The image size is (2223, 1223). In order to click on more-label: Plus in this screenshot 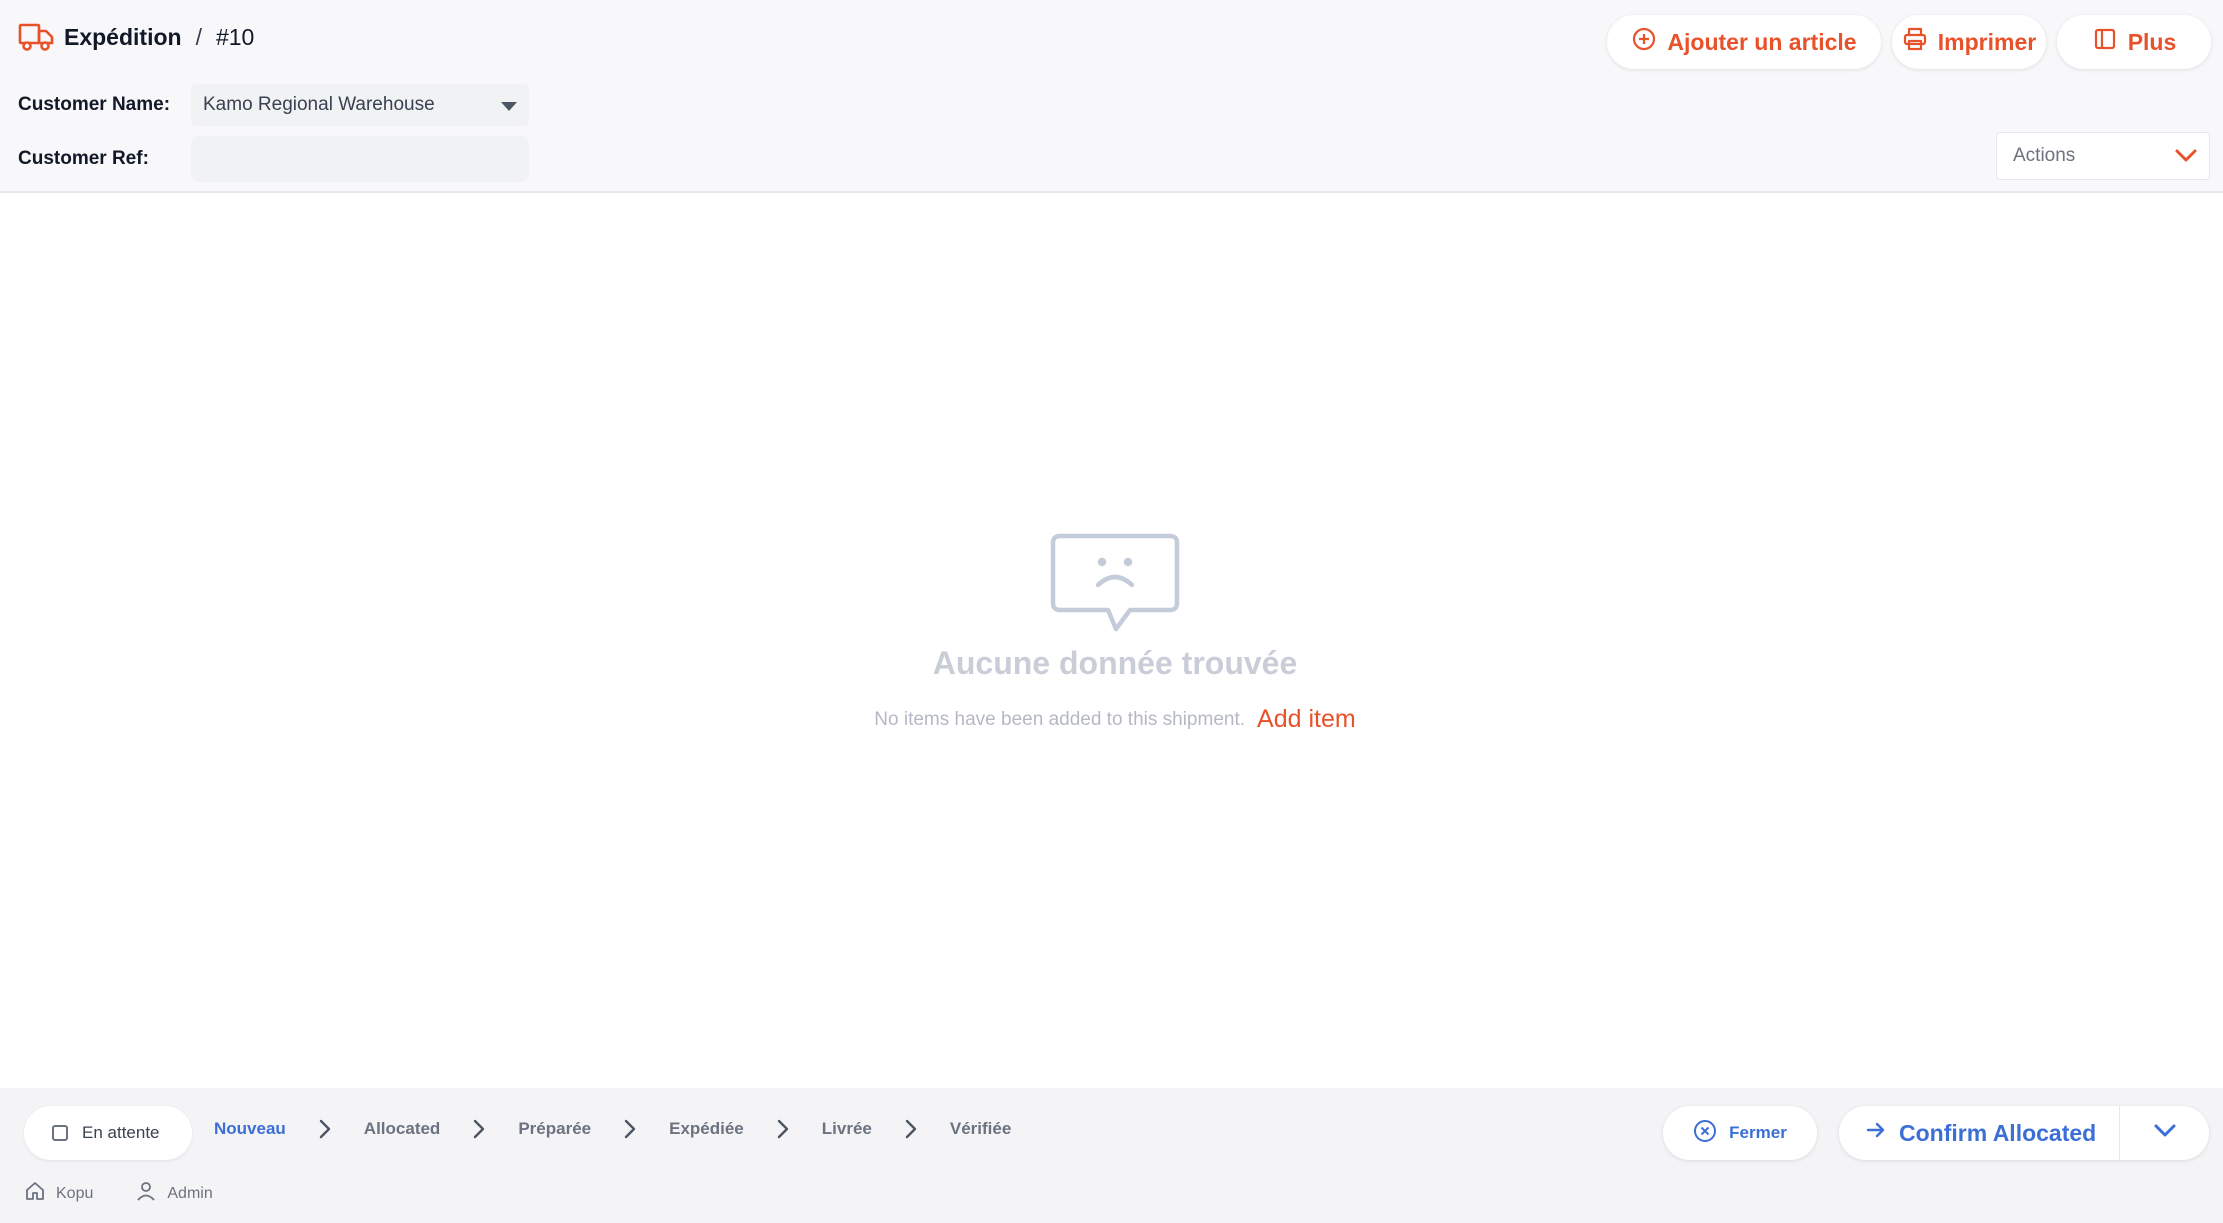, I will do `click(2152, 41)`.